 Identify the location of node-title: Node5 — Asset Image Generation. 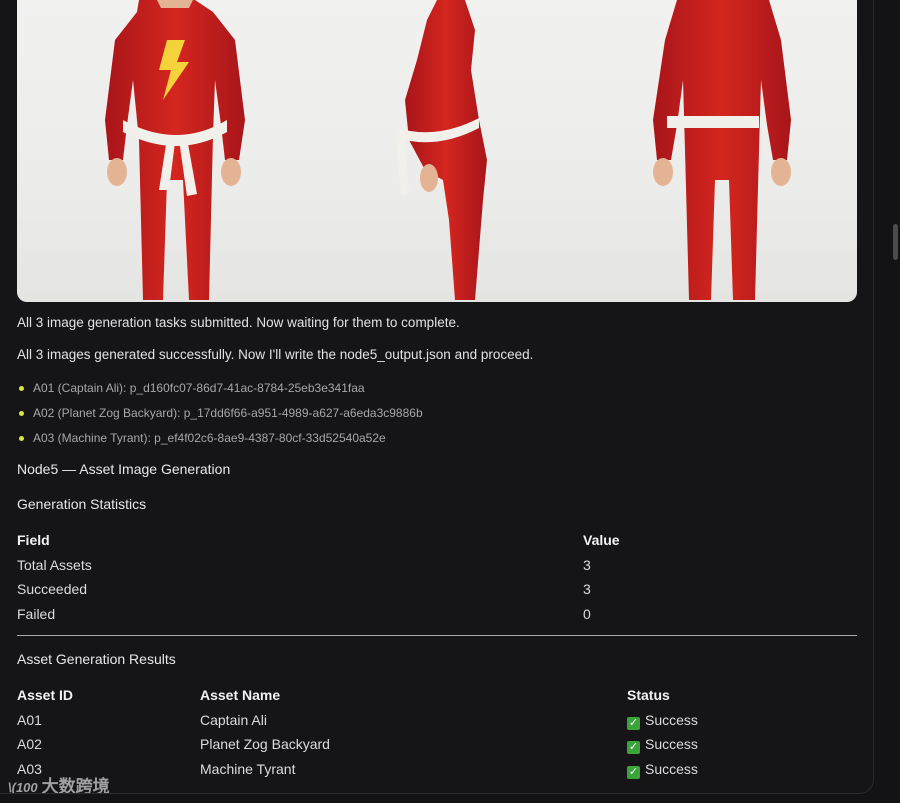
(124, 469).